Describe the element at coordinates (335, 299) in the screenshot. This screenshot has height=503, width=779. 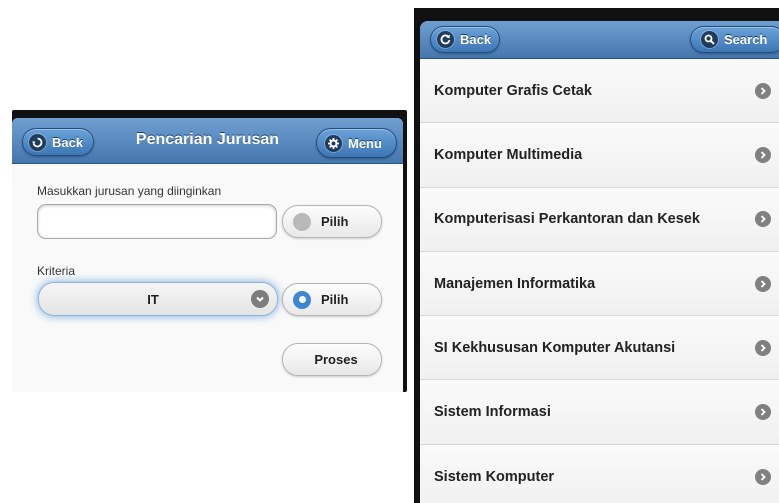
I see `pilih-radio-kriteria-label: Pilih` at that location.